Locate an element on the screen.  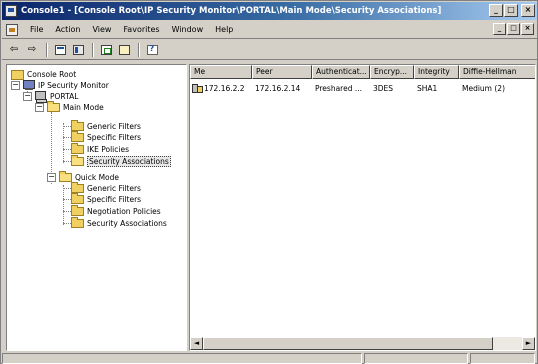
window-controls: _ □ × is located at coordinates (512, 10).